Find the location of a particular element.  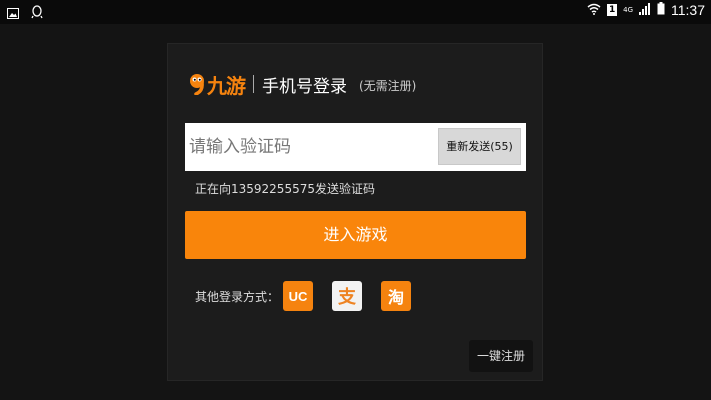

other-login-label: 其他登录方式： is located at coordinates (237, 296).